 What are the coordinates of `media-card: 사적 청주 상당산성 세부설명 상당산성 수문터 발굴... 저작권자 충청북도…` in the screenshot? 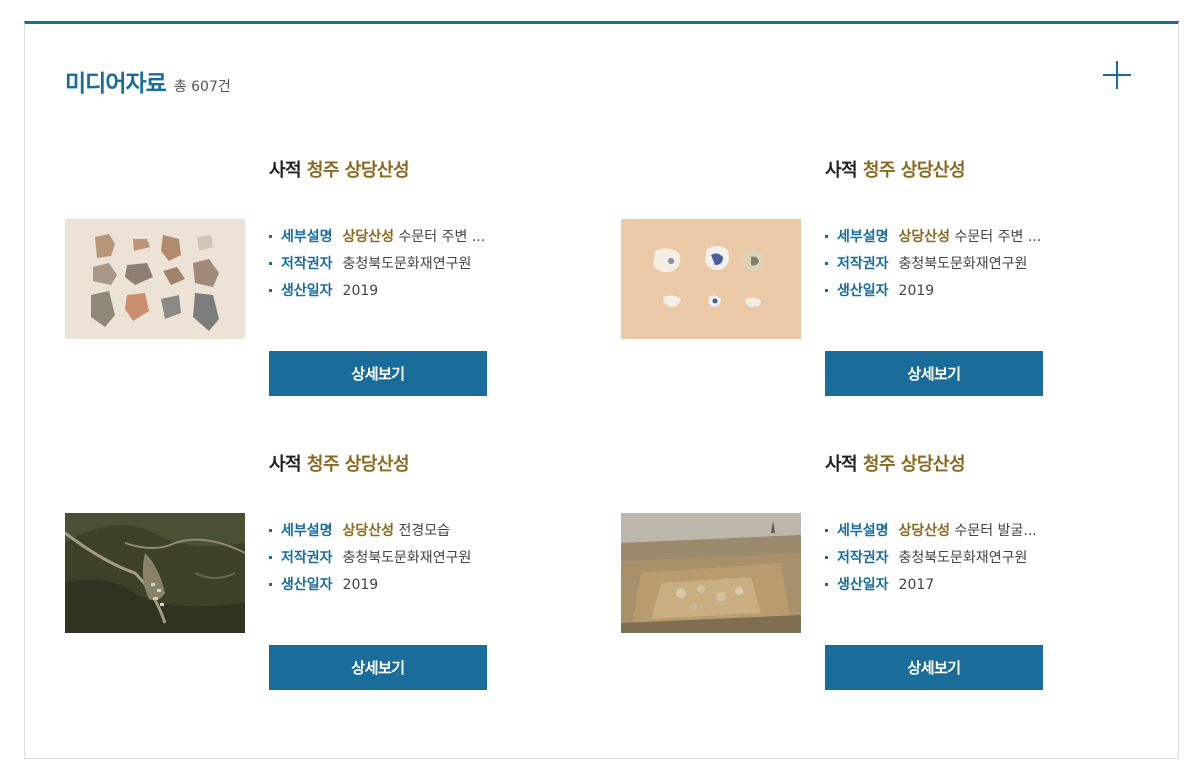 It's located at (841, 572).